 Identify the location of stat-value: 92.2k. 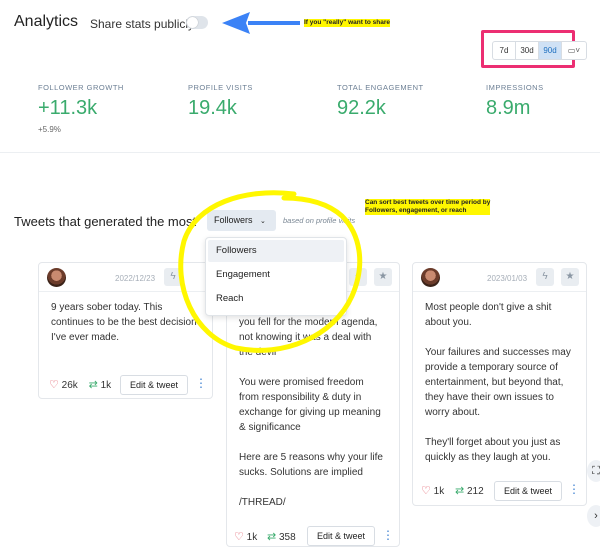
(361, 108).